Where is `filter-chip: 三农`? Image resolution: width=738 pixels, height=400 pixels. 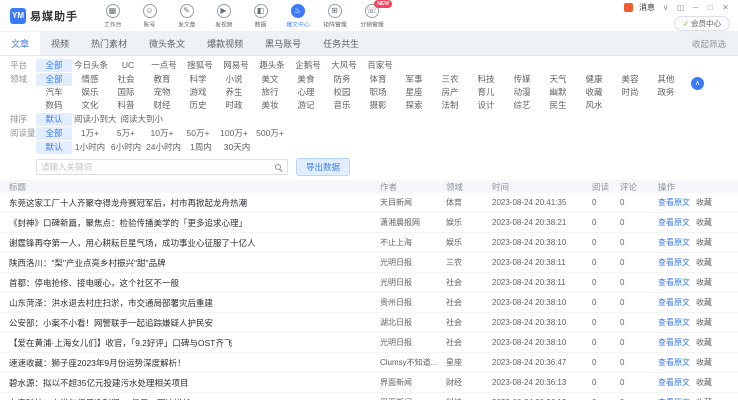
filter-chip: 三农 is located at coordinates (450, 79).